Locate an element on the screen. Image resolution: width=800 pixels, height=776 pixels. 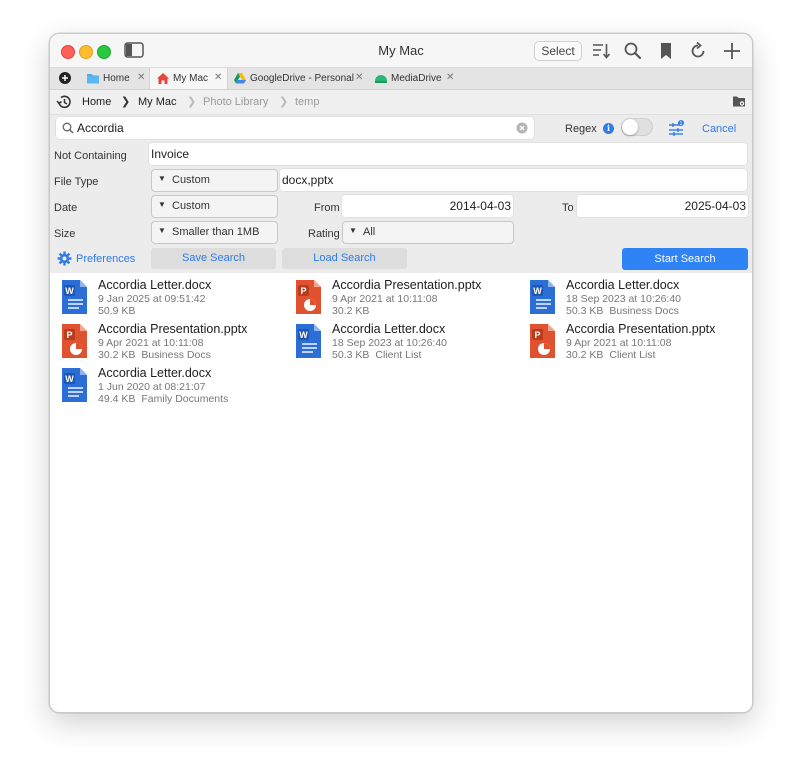
breadcrumb: Home ❯ My Mac ❯ Photo Library ❯ temp is located at coordinates (401, 102).